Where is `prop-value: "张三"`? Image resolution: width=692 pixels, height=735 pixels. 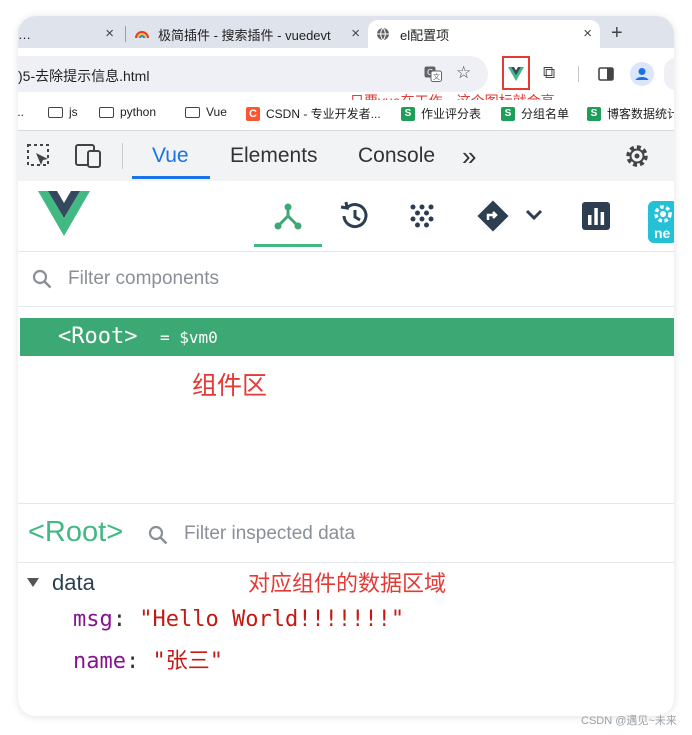
prop-value: "张三" is located at coordinates (187, 661).